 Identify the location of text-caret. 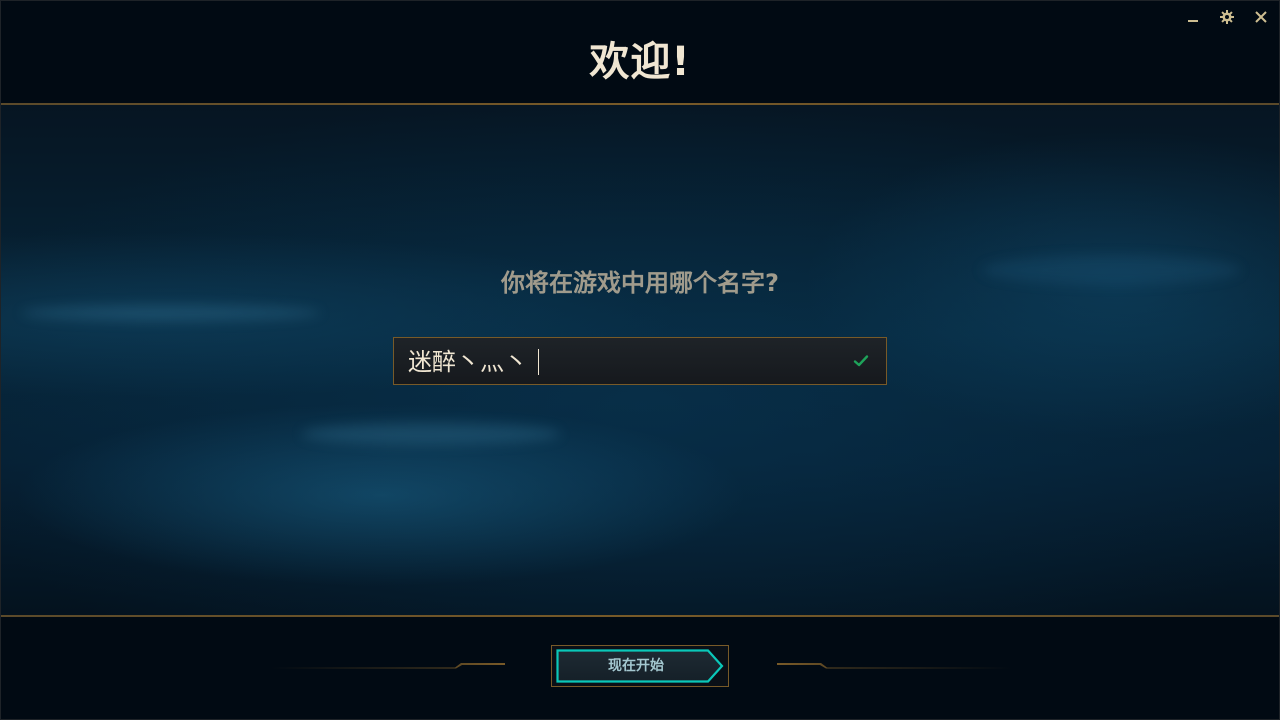
(538, 362).